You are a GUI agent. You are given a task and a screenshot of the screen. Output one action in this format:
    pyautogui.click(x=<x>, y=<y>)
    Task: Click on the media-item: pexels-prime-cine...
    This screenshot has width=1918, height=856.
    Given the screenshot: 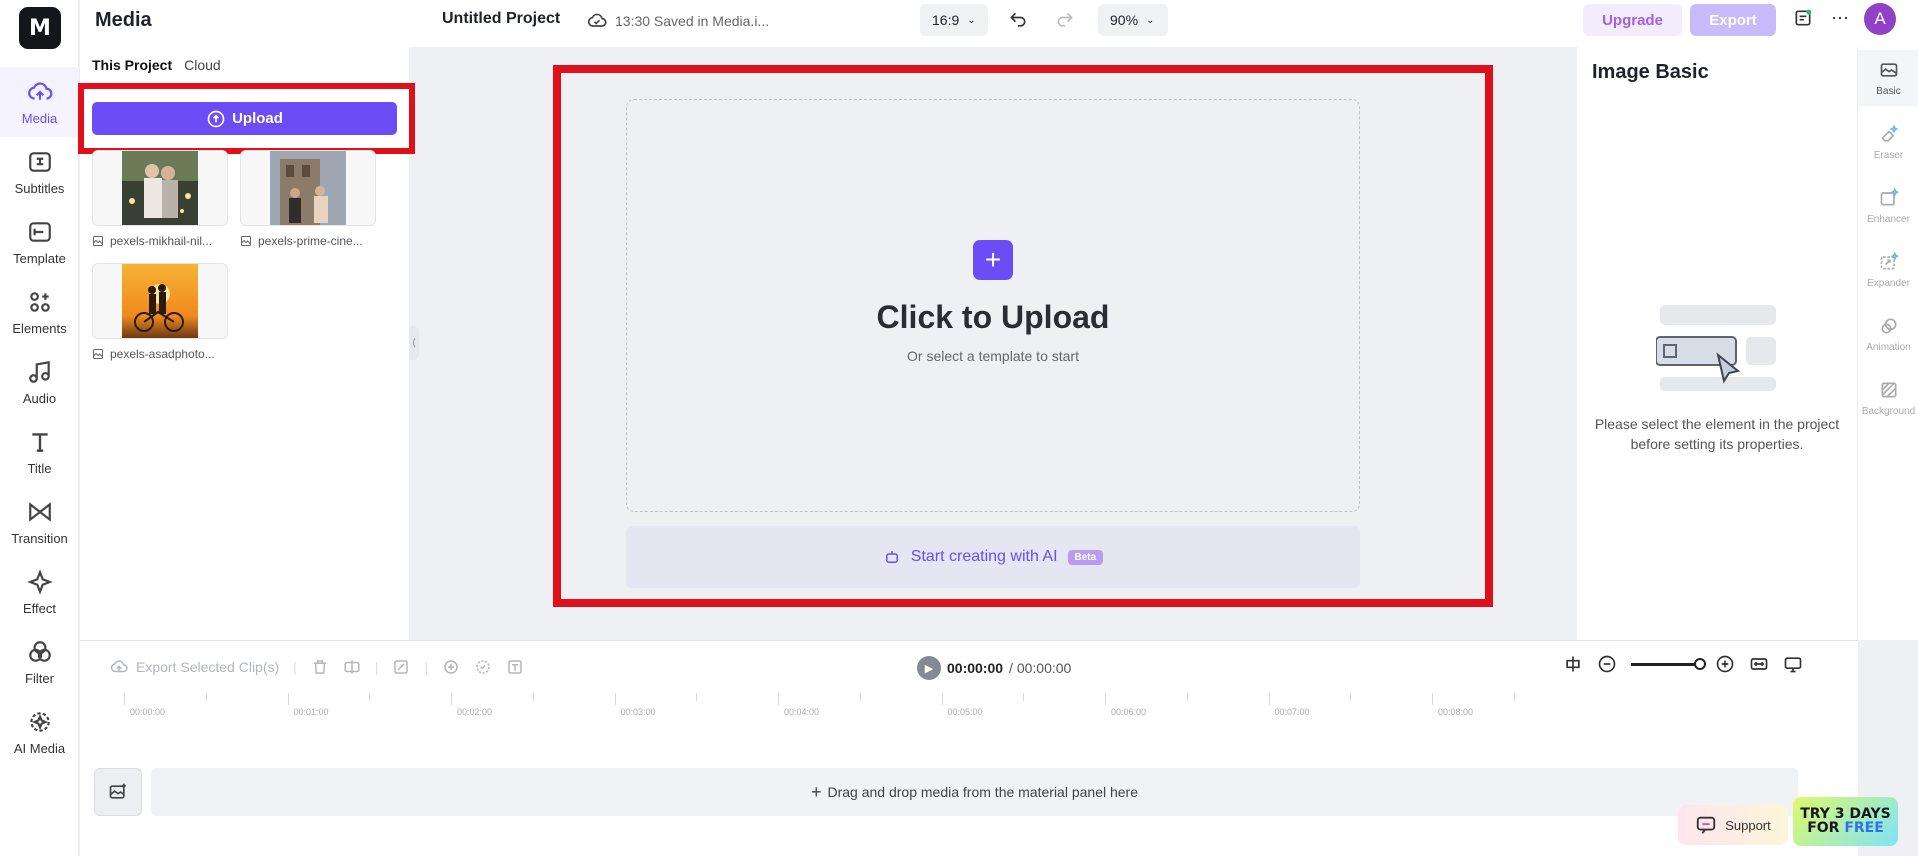 What is the action you would take?
    pyautogui.click(x=308, y=199)
    